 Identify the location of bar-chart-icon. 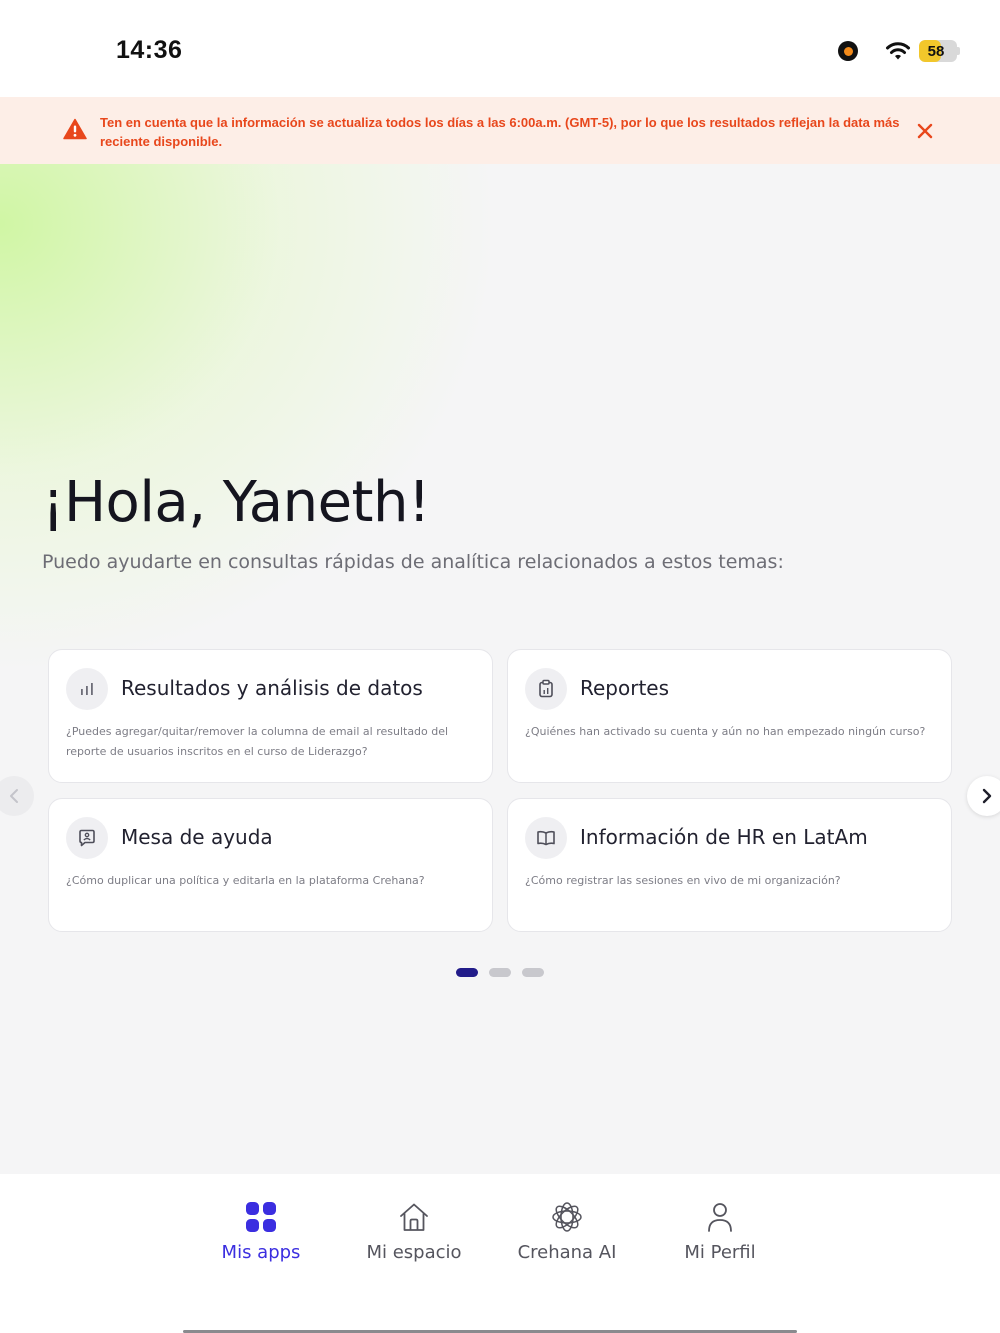
(87, 689).